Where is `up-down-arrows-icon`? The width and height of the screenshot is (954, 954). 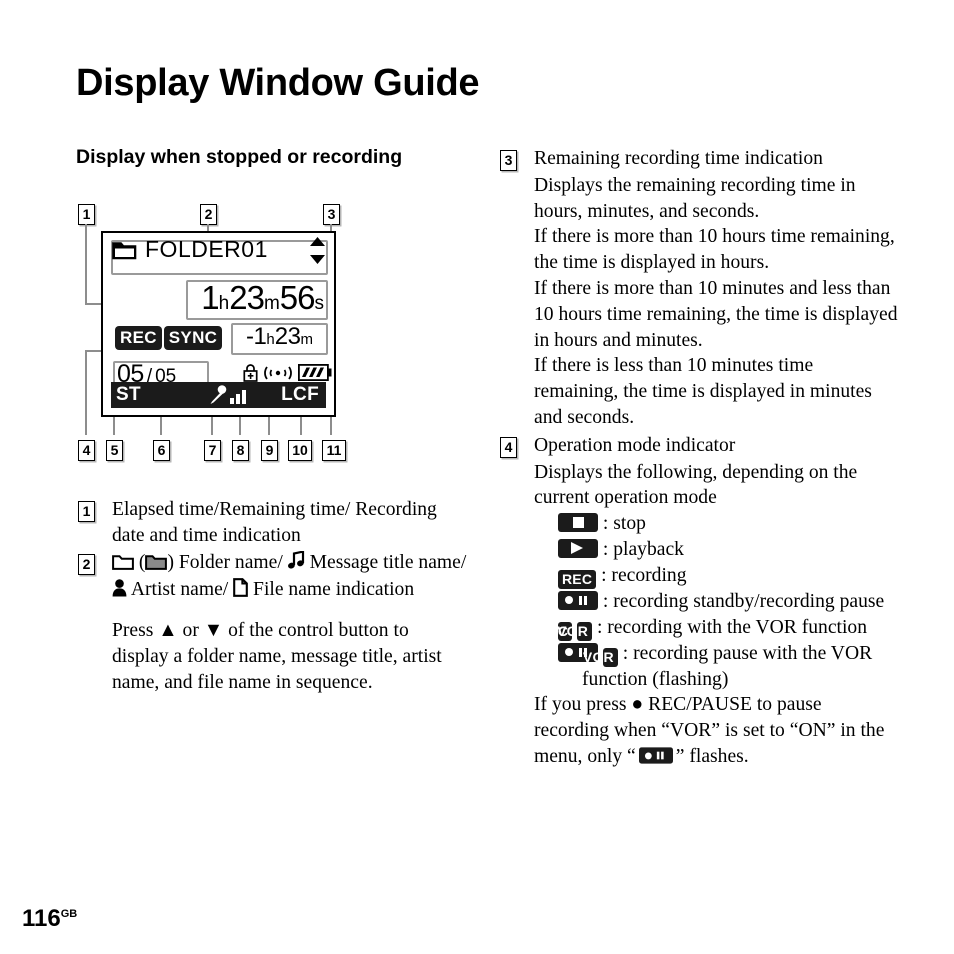
up-down-arrows-icon is located at coordinates (317, 250).